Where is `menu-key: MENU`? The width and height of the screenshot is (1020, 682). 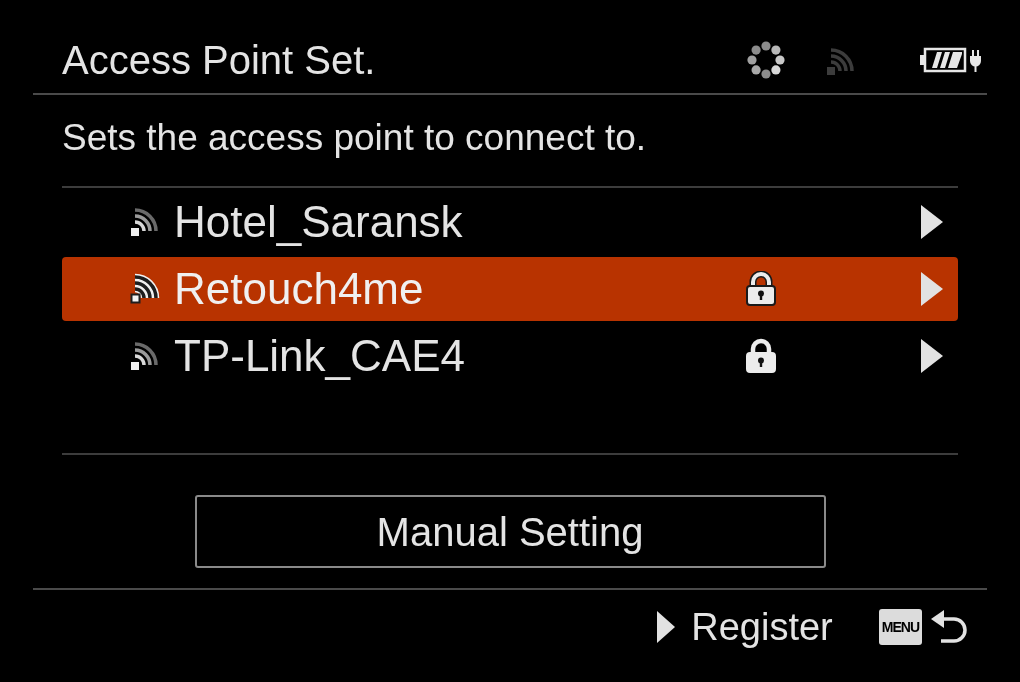 menu-key: MENU is located at coordinates (900, 627).